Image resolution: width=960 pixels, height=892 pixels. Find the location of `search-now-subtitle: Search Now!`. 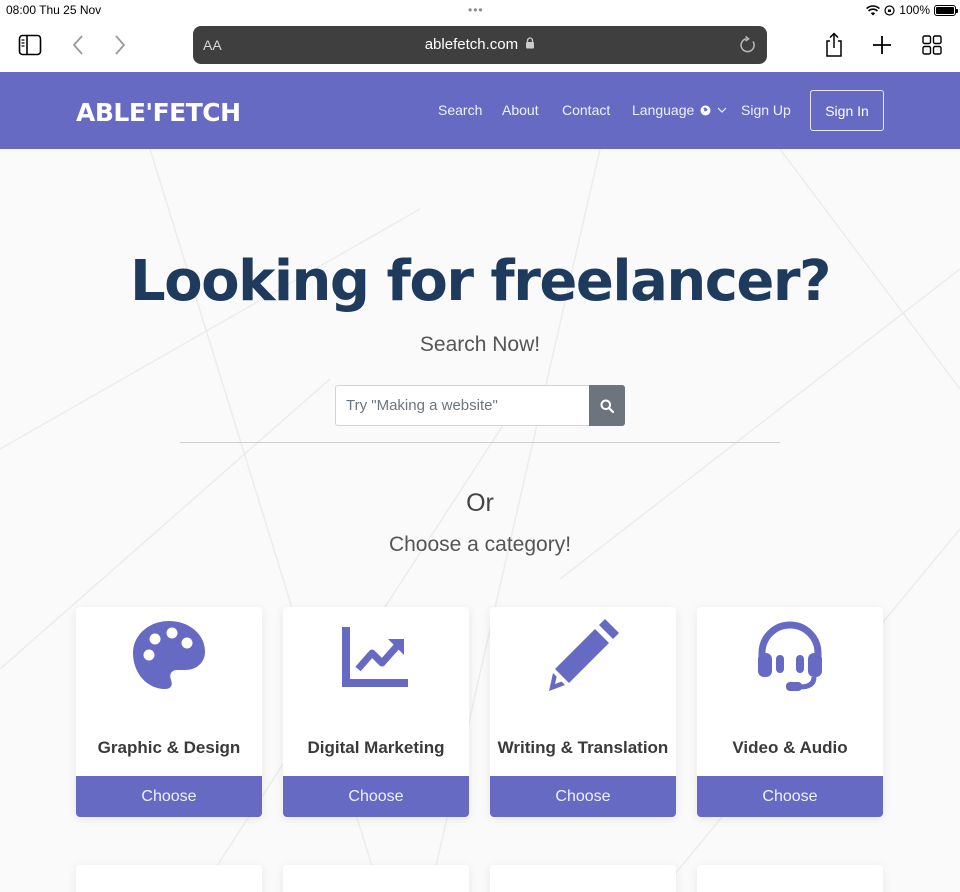

search-now-subtitle: Search Now! is located at coordinates (480, 344).